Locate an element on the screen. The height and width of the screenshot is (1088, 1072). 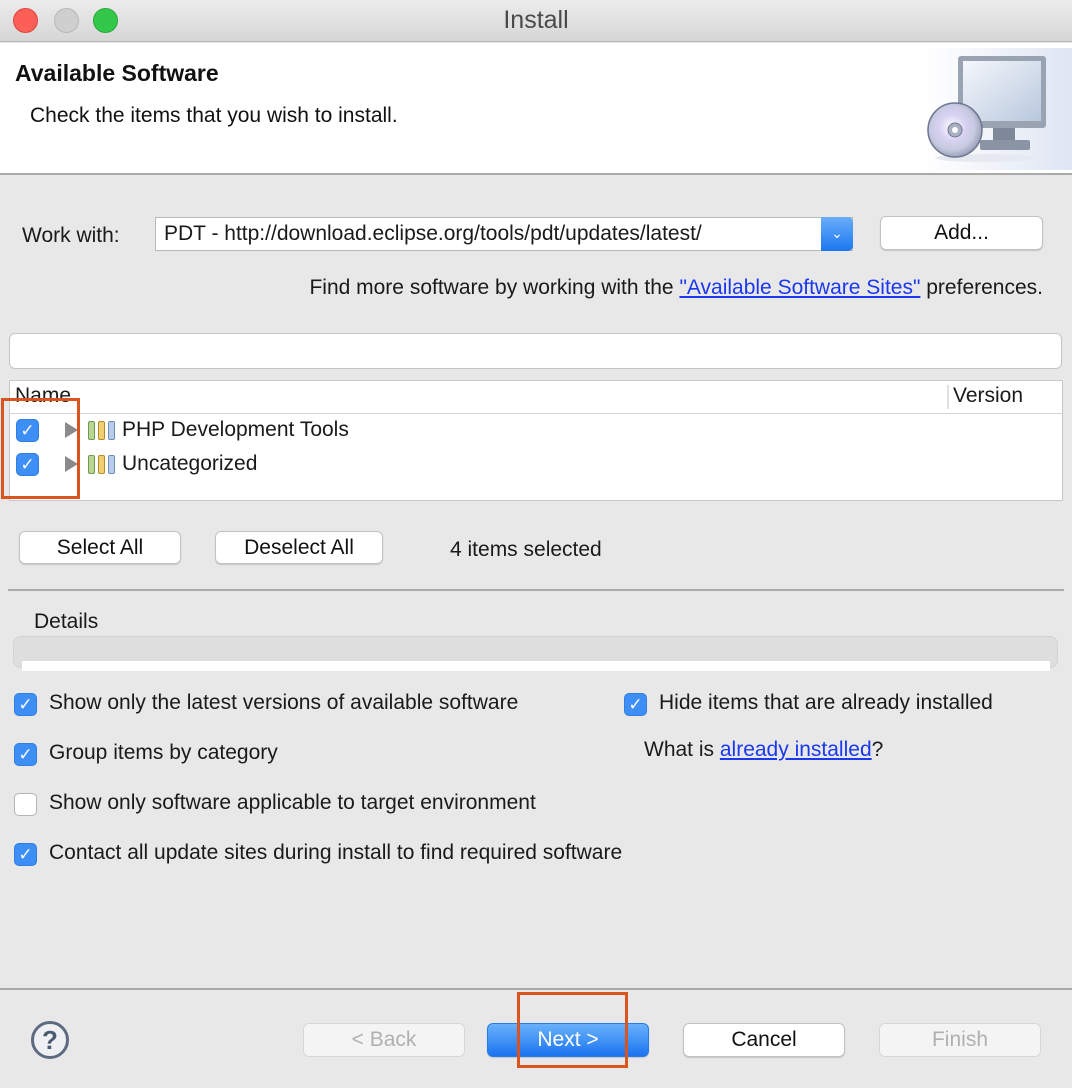
tree-header: Name Version is located at coordinates (536, 397).